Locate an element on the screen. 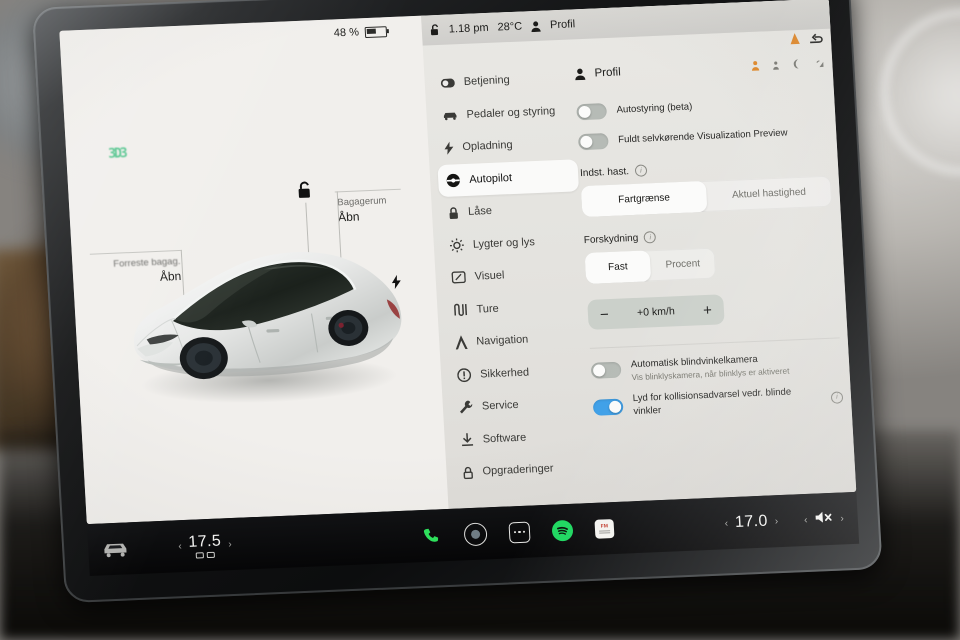 The width and height of the screenshot is (960, 640). signal-icon is located at coordinates (819, 64).